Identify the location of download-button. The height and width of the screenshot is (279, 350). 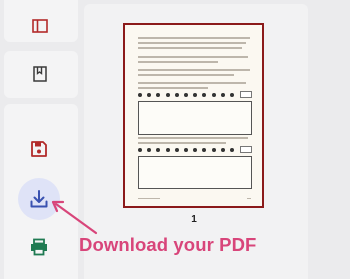
(39, 199).